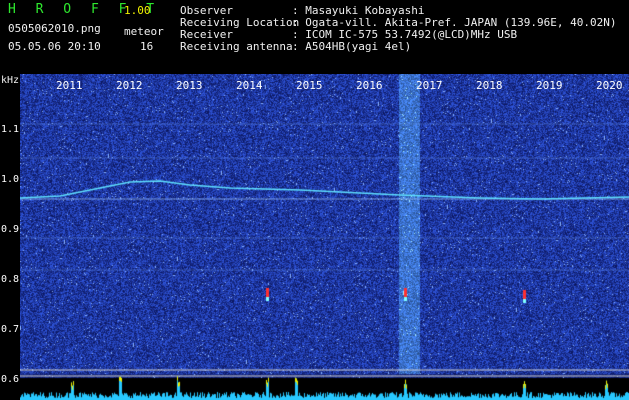  I want to click on antenna-label: Receiving antenna, so click(236, 46).